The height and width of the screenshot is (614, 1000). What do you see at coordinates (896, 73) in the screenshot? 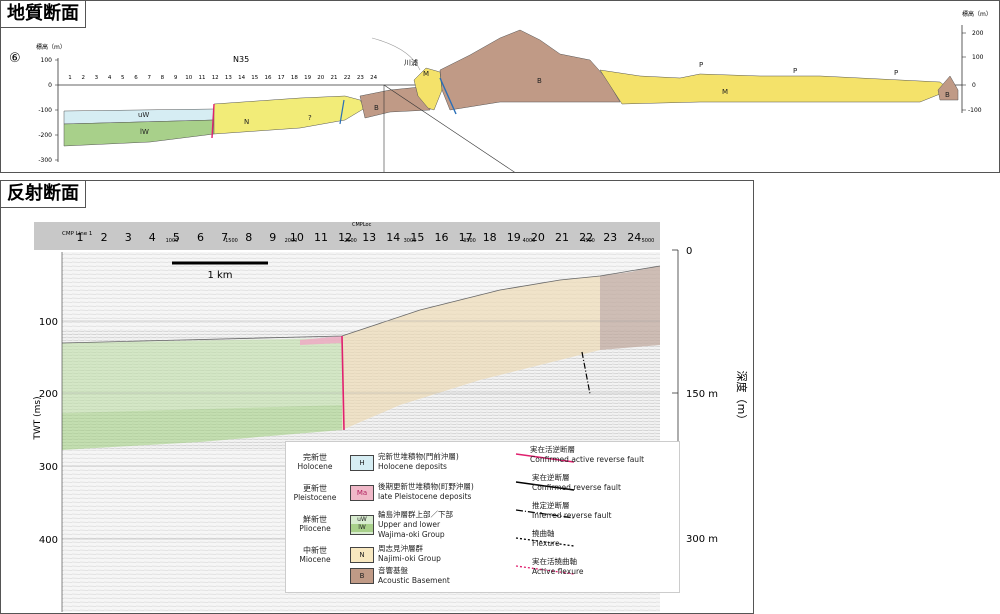
I see `unit-label-p3: P` at bounding box center [896, 73].